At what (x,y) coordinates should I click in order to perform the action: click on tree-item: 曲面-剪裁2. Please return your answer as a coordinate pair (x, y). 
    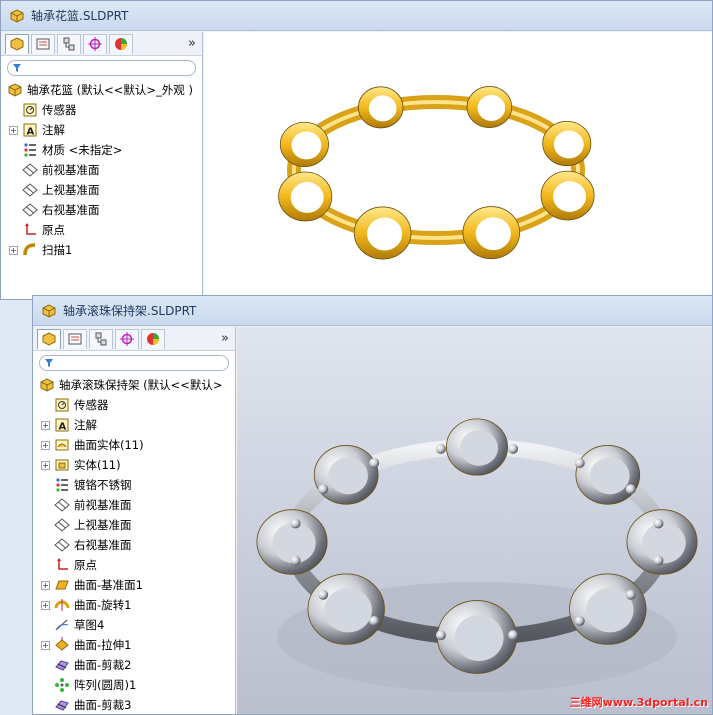
    Looking at the image, I should click on (86, 665).